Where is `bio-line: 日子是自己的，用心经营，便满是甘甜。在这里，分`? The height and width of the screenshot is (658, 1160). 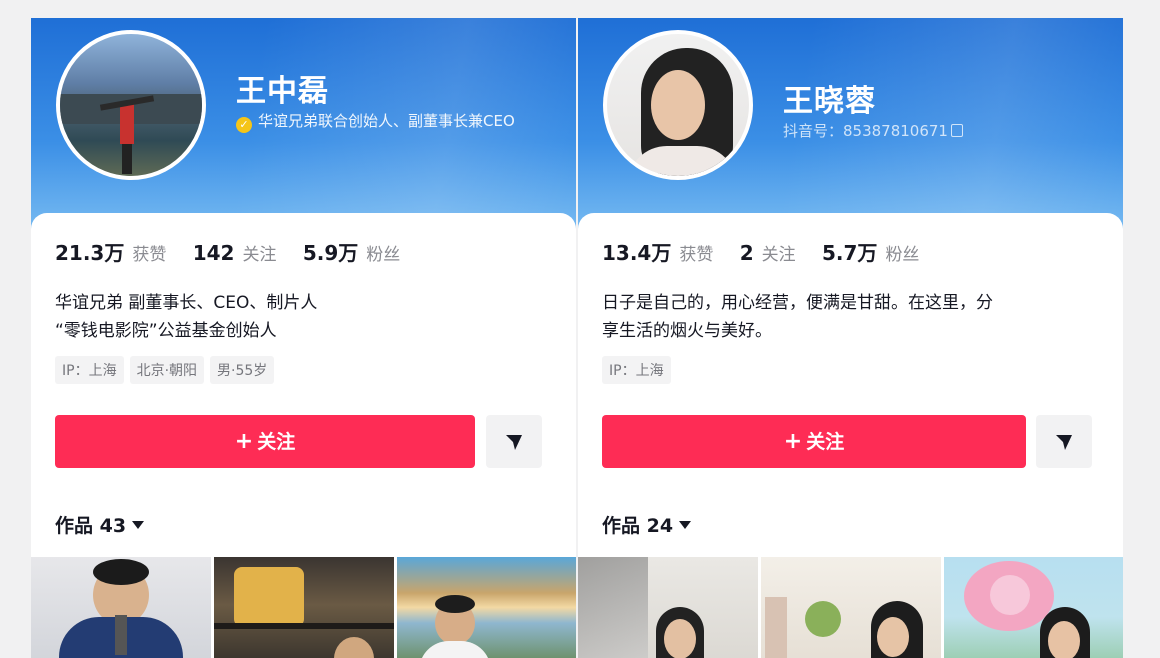
bio-line: 日子是自己的，用心经营，便满是甘甜。在这里，分 is located at coordinates (797, 303).